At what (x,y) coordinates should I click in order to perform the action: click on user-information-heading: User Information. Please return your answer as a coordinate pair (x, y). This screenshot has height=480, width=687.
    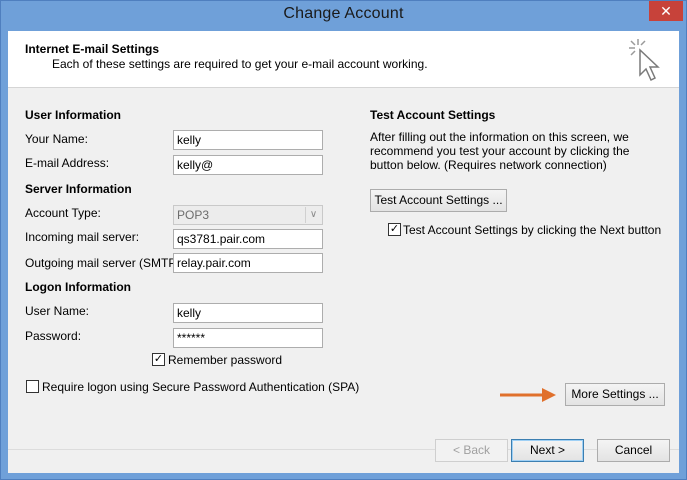
    Looking at the image, I should click on (73, 115).